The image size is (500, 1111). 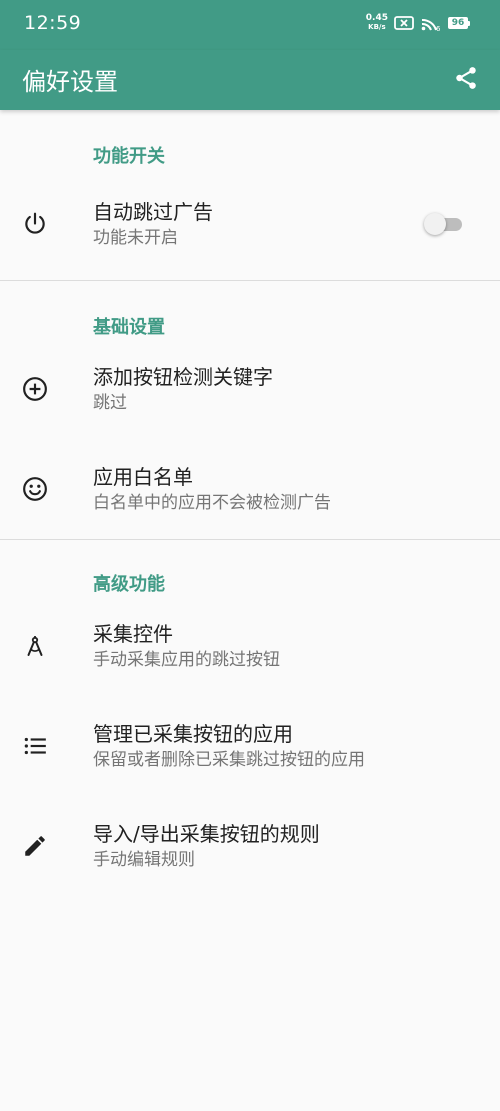 What do you see at coordinates (250, 646) in the screenshot?
I see `collect-widget-item: 采集控件 手动采集应用的跳过按钮` at bounding box center [250, 646].